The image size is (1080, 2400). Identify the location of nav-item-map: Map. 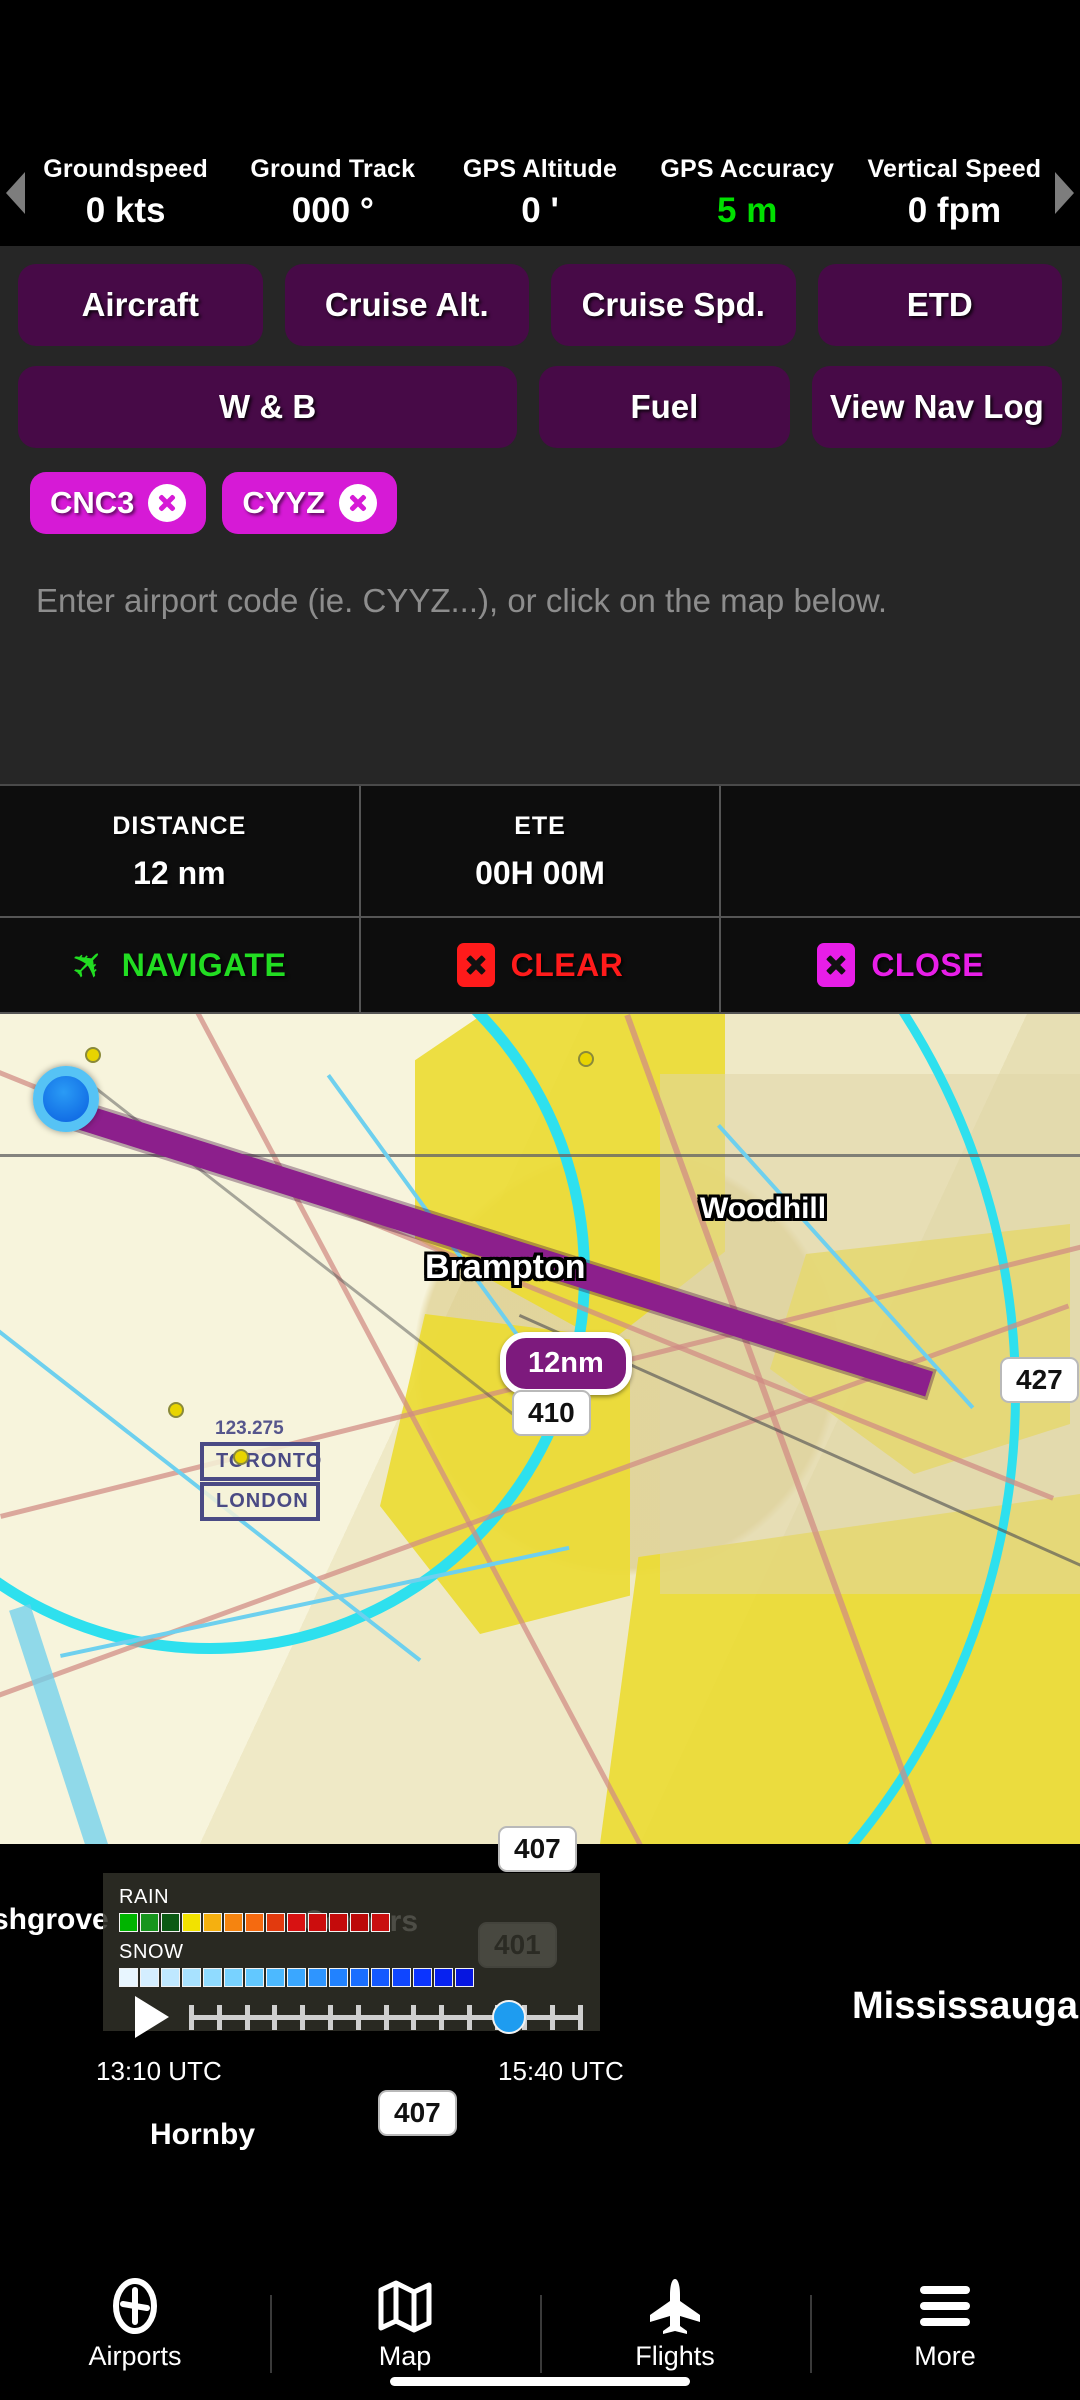
(405, 2325).